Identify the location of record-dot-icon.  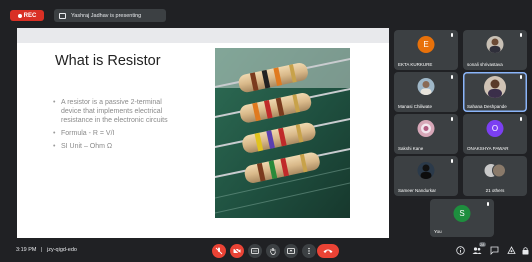
(19, 15).